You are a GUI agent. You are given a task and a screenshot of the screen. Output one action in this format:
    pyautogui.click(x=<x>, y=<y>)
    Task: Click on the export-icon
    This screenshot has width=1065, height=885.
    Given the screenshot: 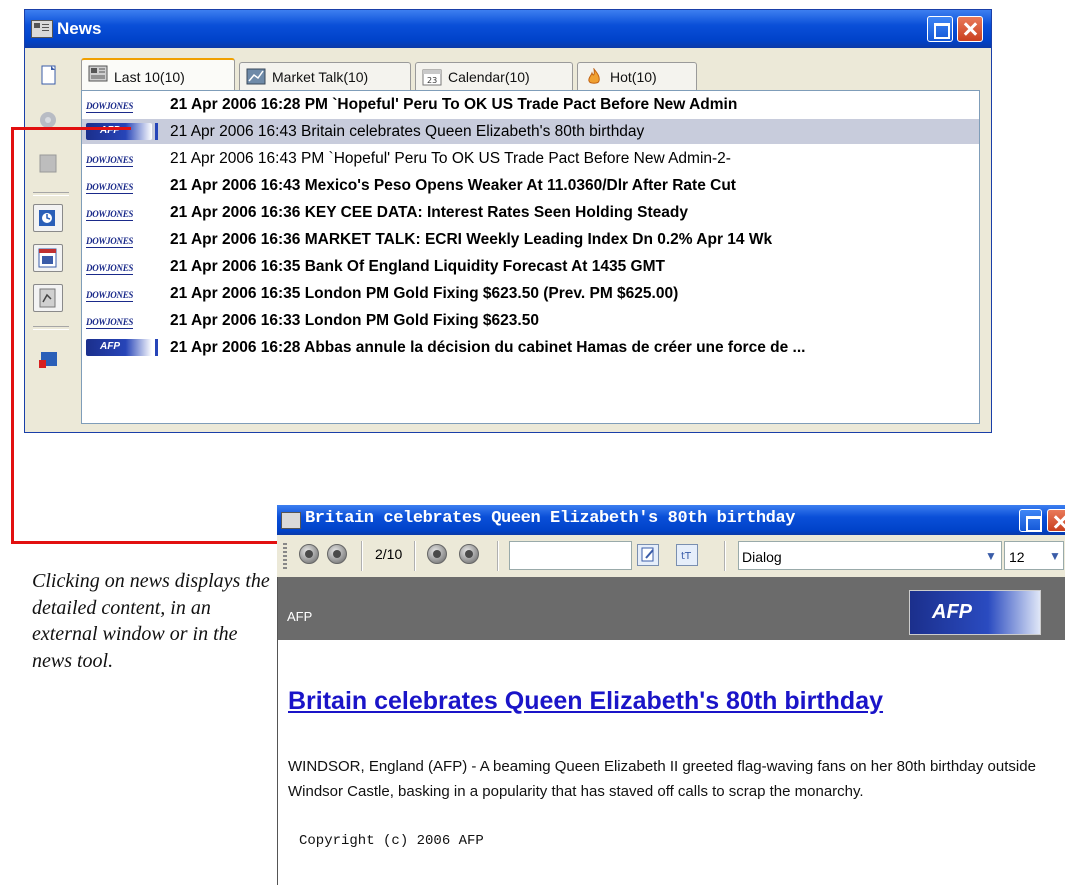 What is the action you would take?
    pyautogui.click(x=48, y=360)
    